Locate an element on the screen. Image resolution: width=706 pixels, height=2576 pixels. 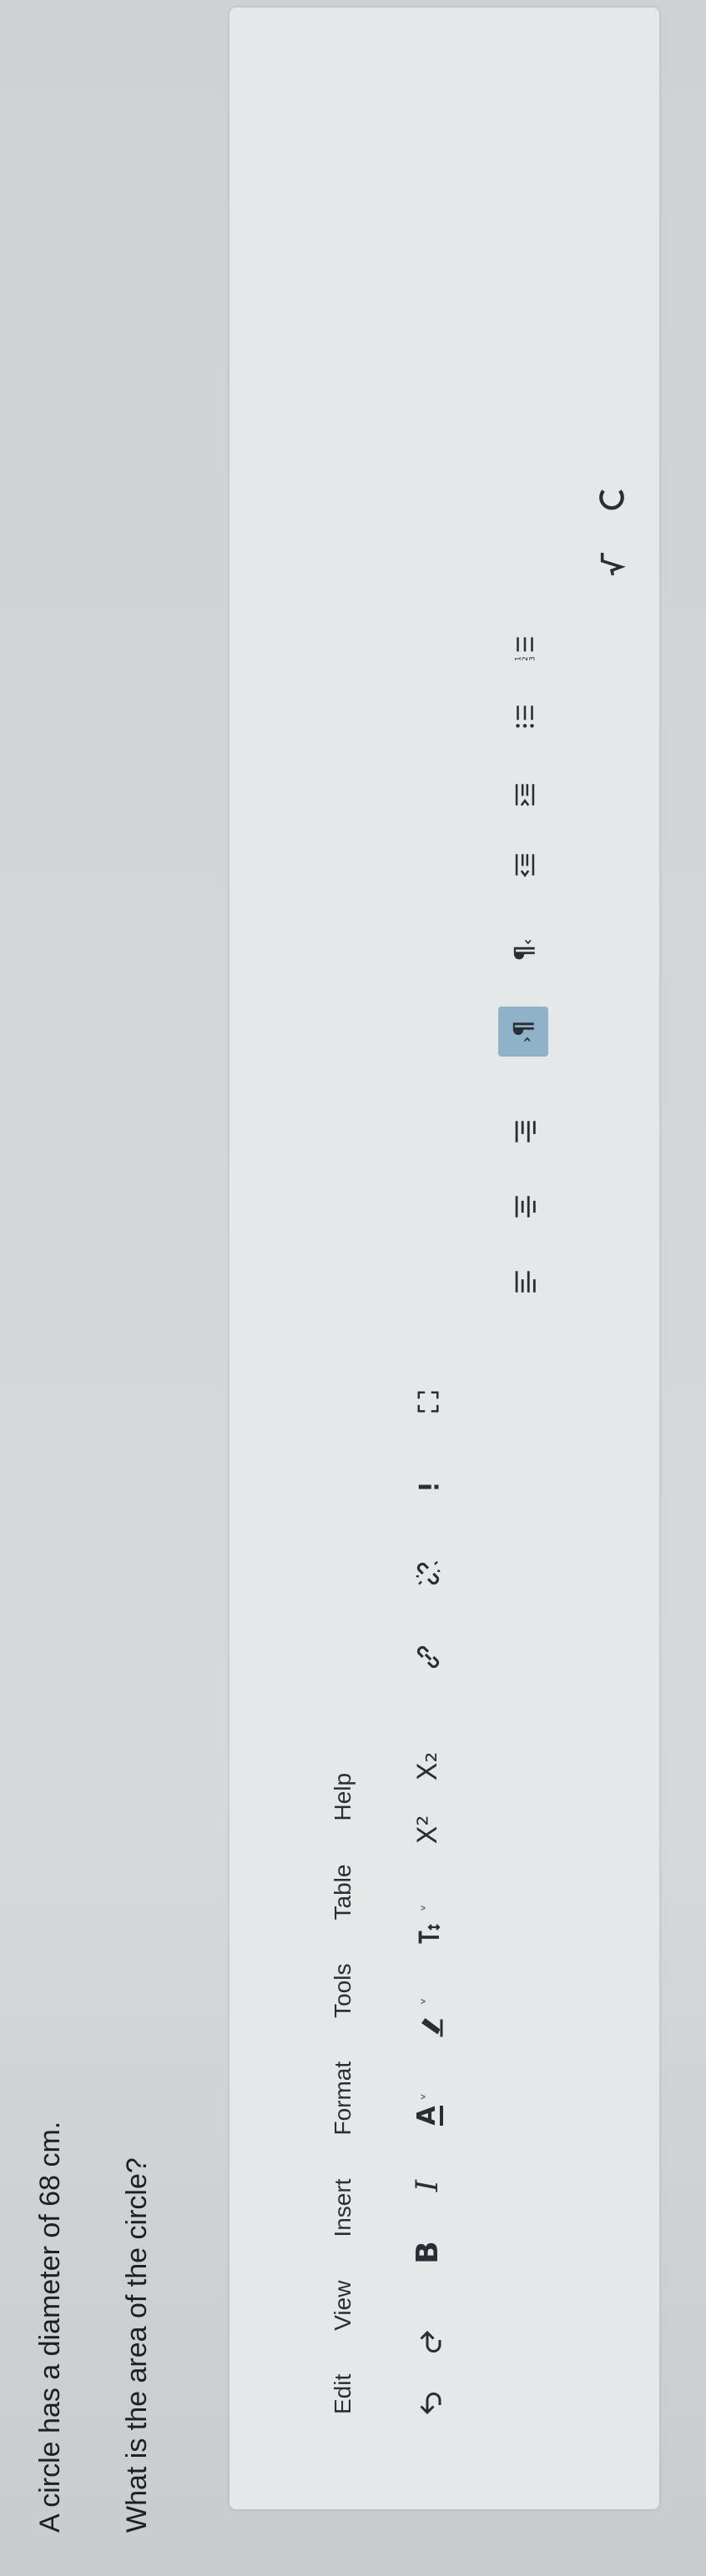
numbered-list-button: 123 is located at coordinates (525, 648).